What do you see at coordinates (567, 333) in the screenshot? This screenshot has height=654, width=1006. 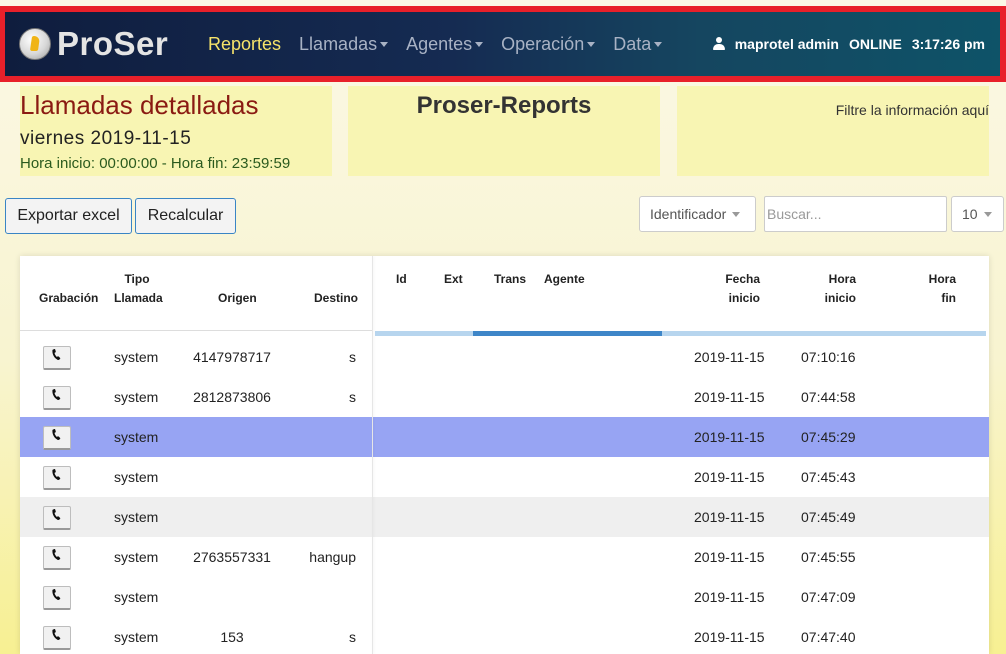 I see `loading-progress-bar` at bounding box center [567, 333].